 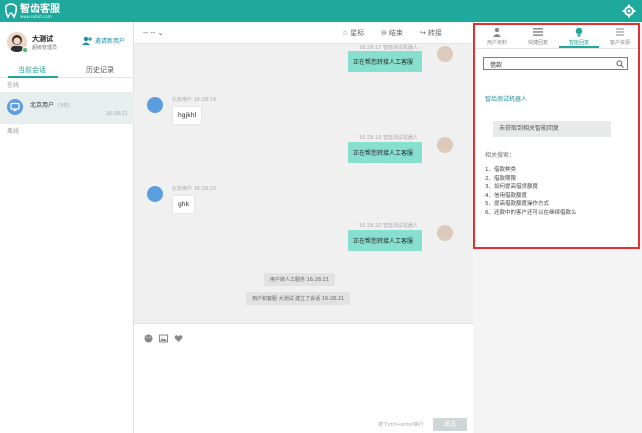 What do you see at coordinates (500, 155) in the screenshot?
I see `related-search-title: 相关搜索：` at bounding box center [500, 155].